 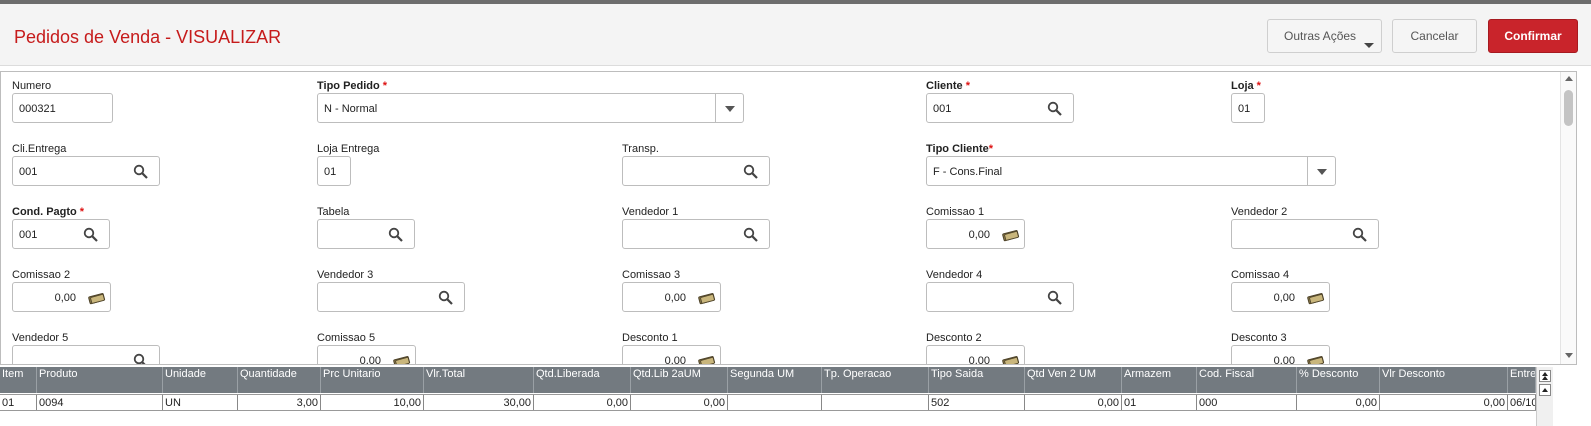 What do you see at coordinates (875, 380) in the screenshot?
I see `column-header: Tp. Operacao` at bounding box center [875, 380].